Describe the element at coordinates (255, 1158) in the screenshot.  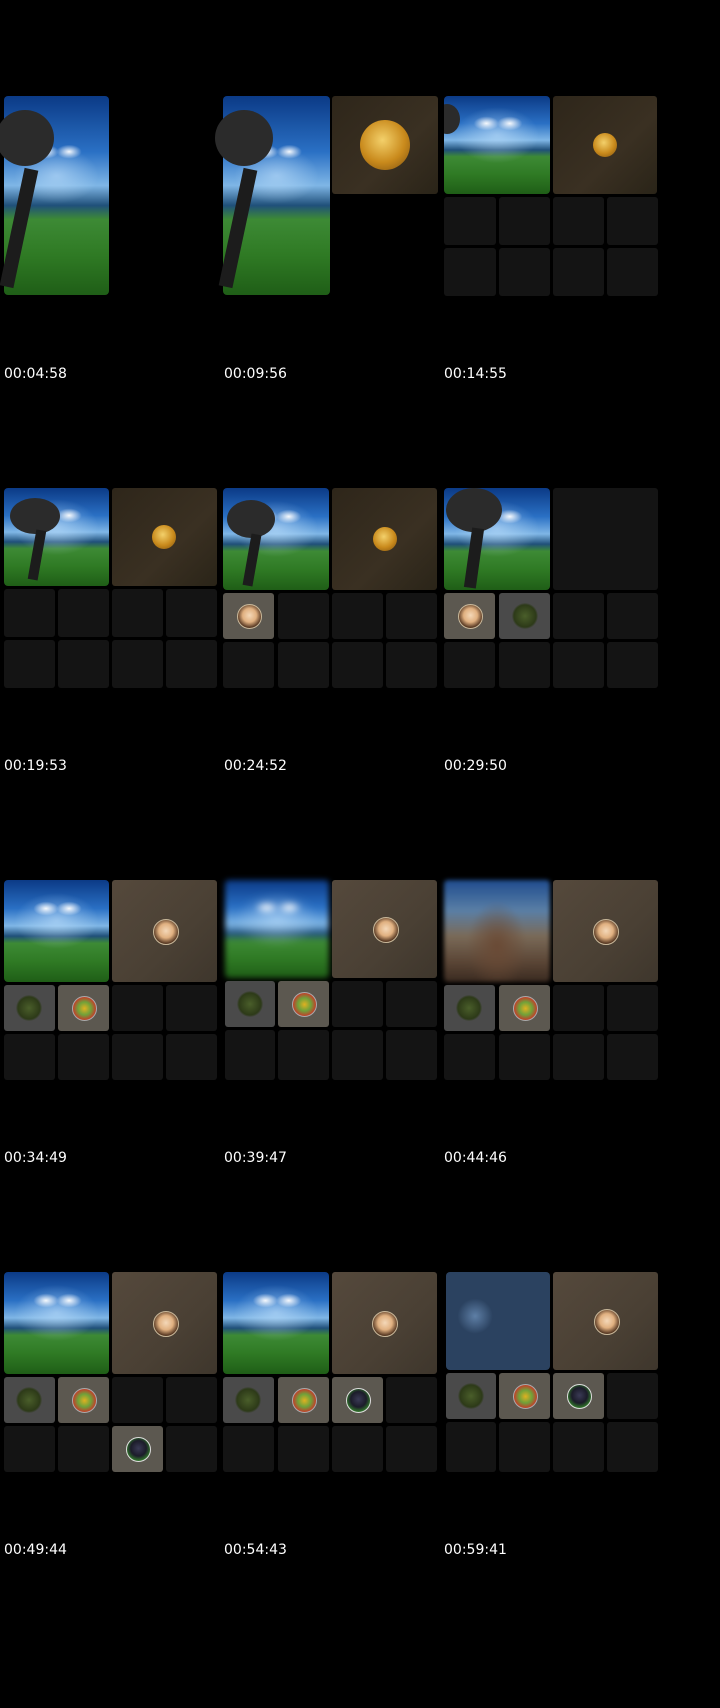
I see `timestamp-label: 00:39:47` at that location.